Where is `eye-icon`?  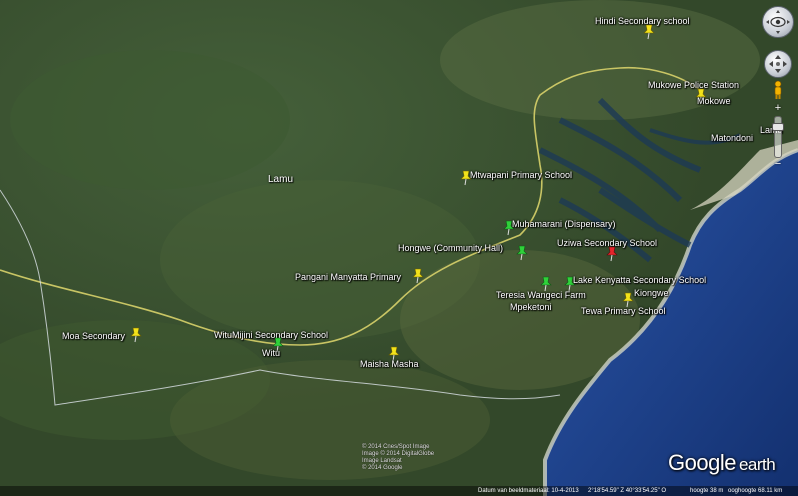 eye-icon is located at coordinates (778, 22).